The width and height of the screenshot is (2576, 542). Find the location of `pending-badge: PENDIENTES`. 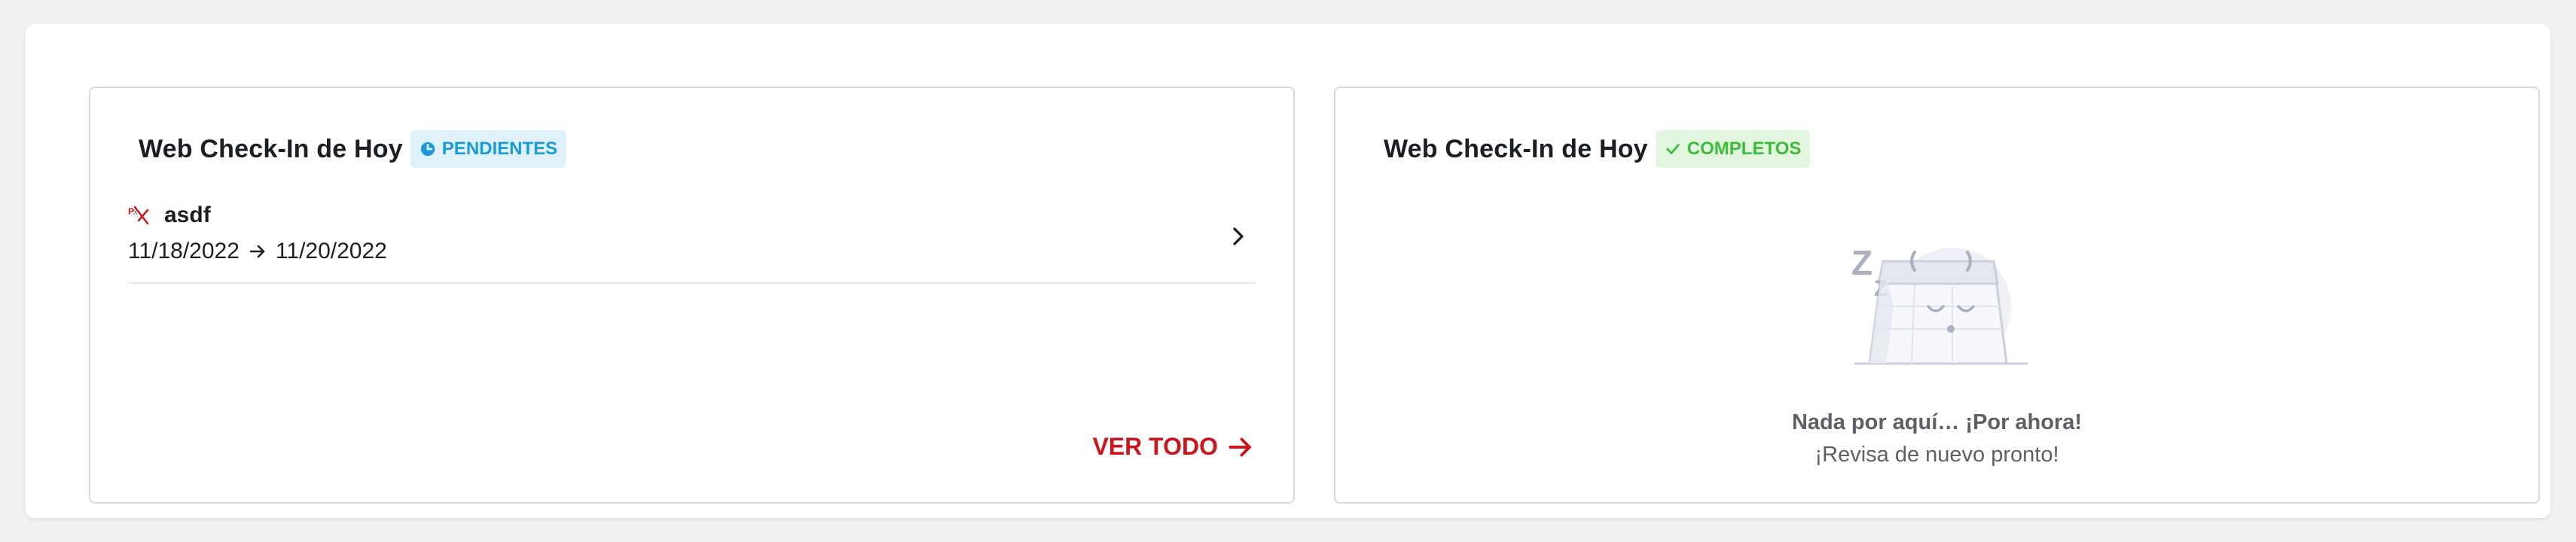

pending-badge: PENDIENTES is located at coordinates (489, 149).